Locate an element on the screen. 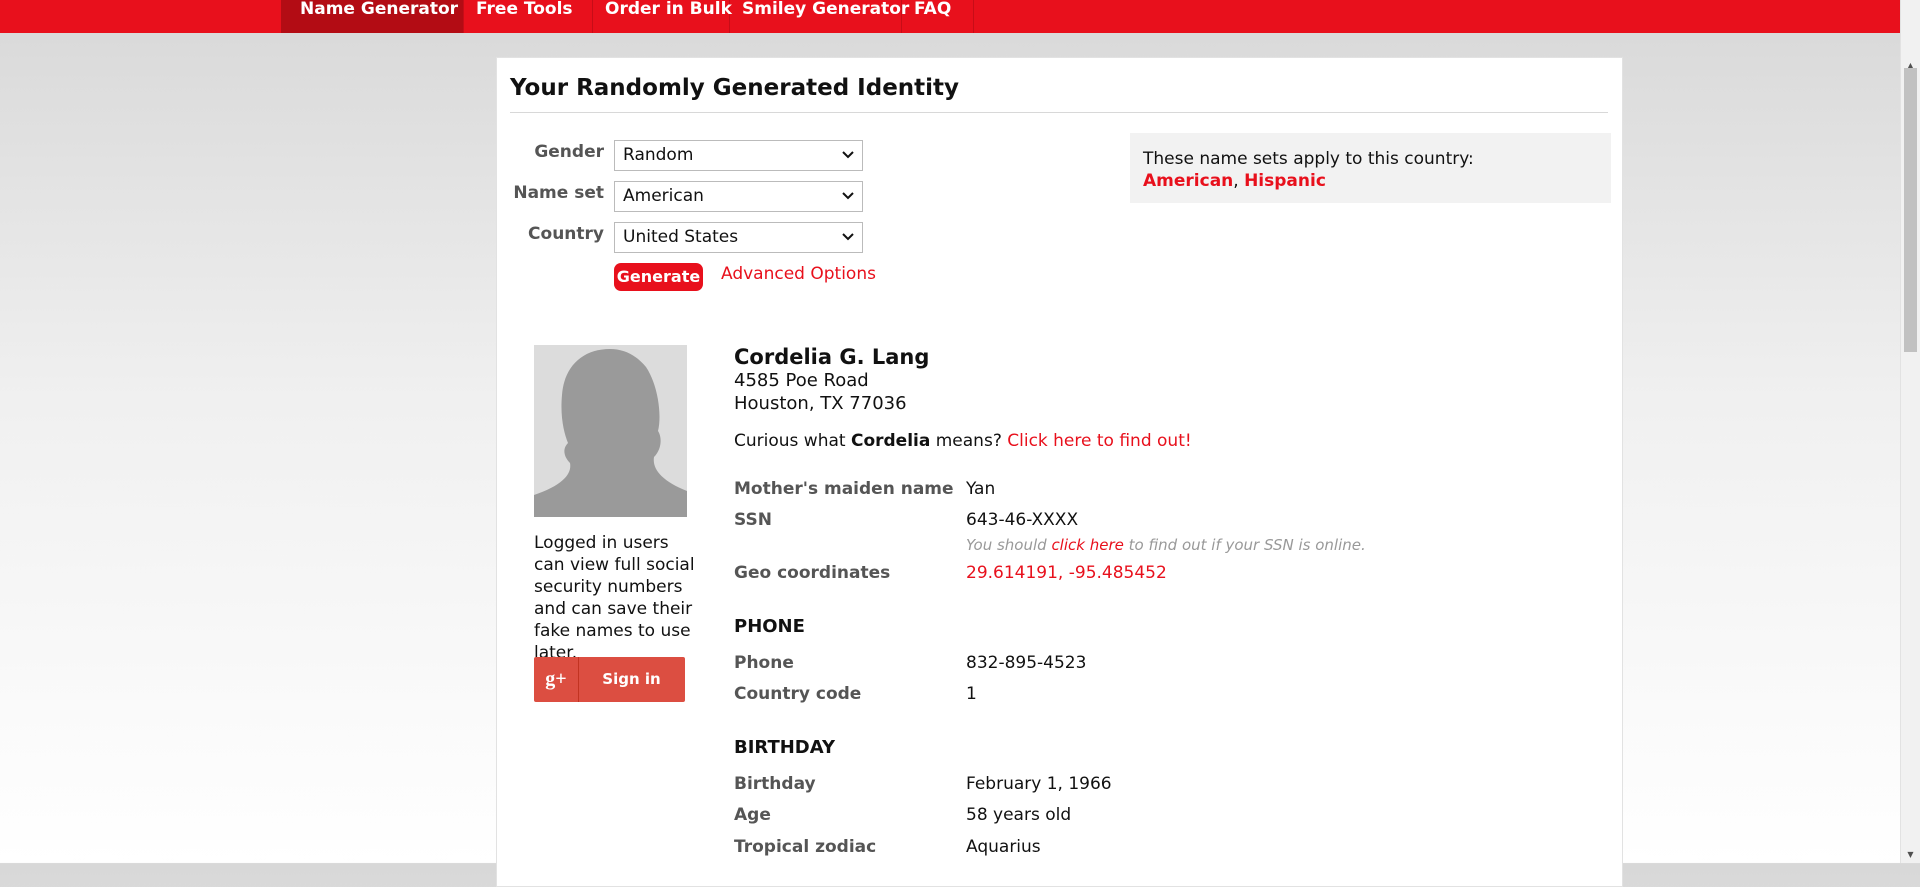 The height and width of the screenshot is (887, 1920). nameset-label: Name set is located at coordinates (558, 193).